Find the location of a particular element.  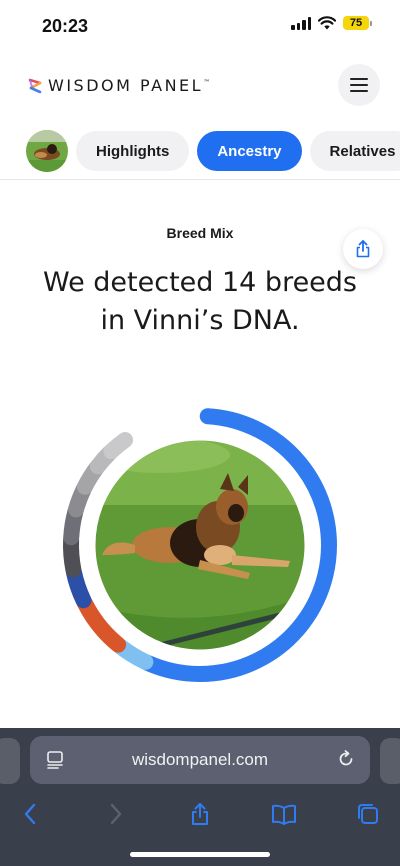

browser-toolbar is located at coordinates (200, 814).